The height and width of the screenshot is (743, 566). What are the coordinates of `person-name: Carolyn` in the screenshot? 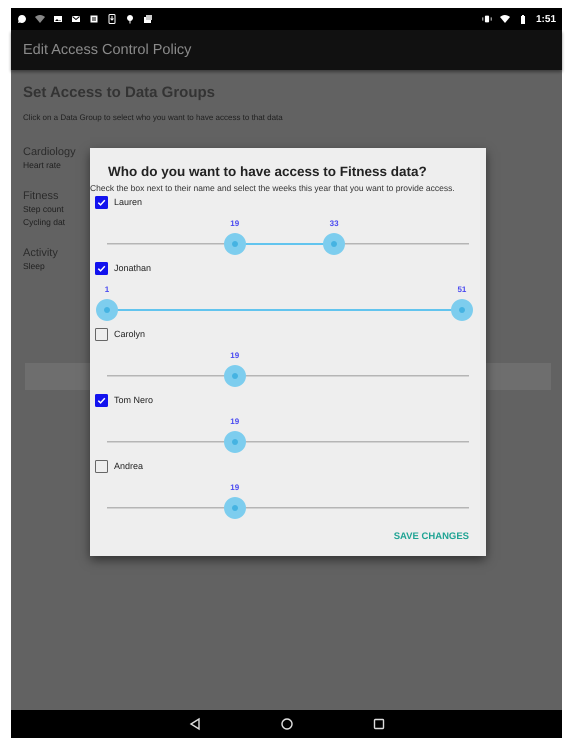 It's located at (130, 334).